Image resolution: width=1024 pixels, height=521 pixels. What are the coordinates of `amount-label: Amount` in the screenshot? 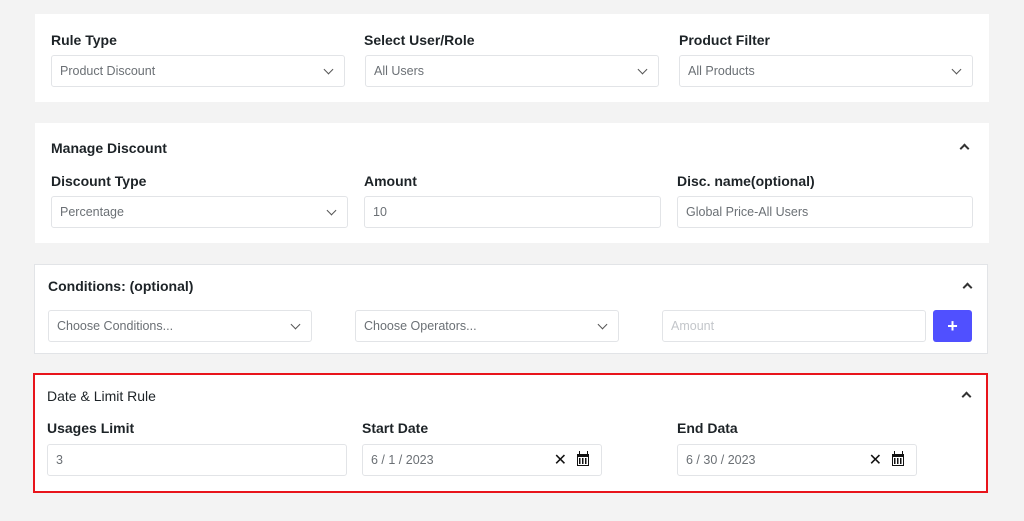 It's located at (390, 181).